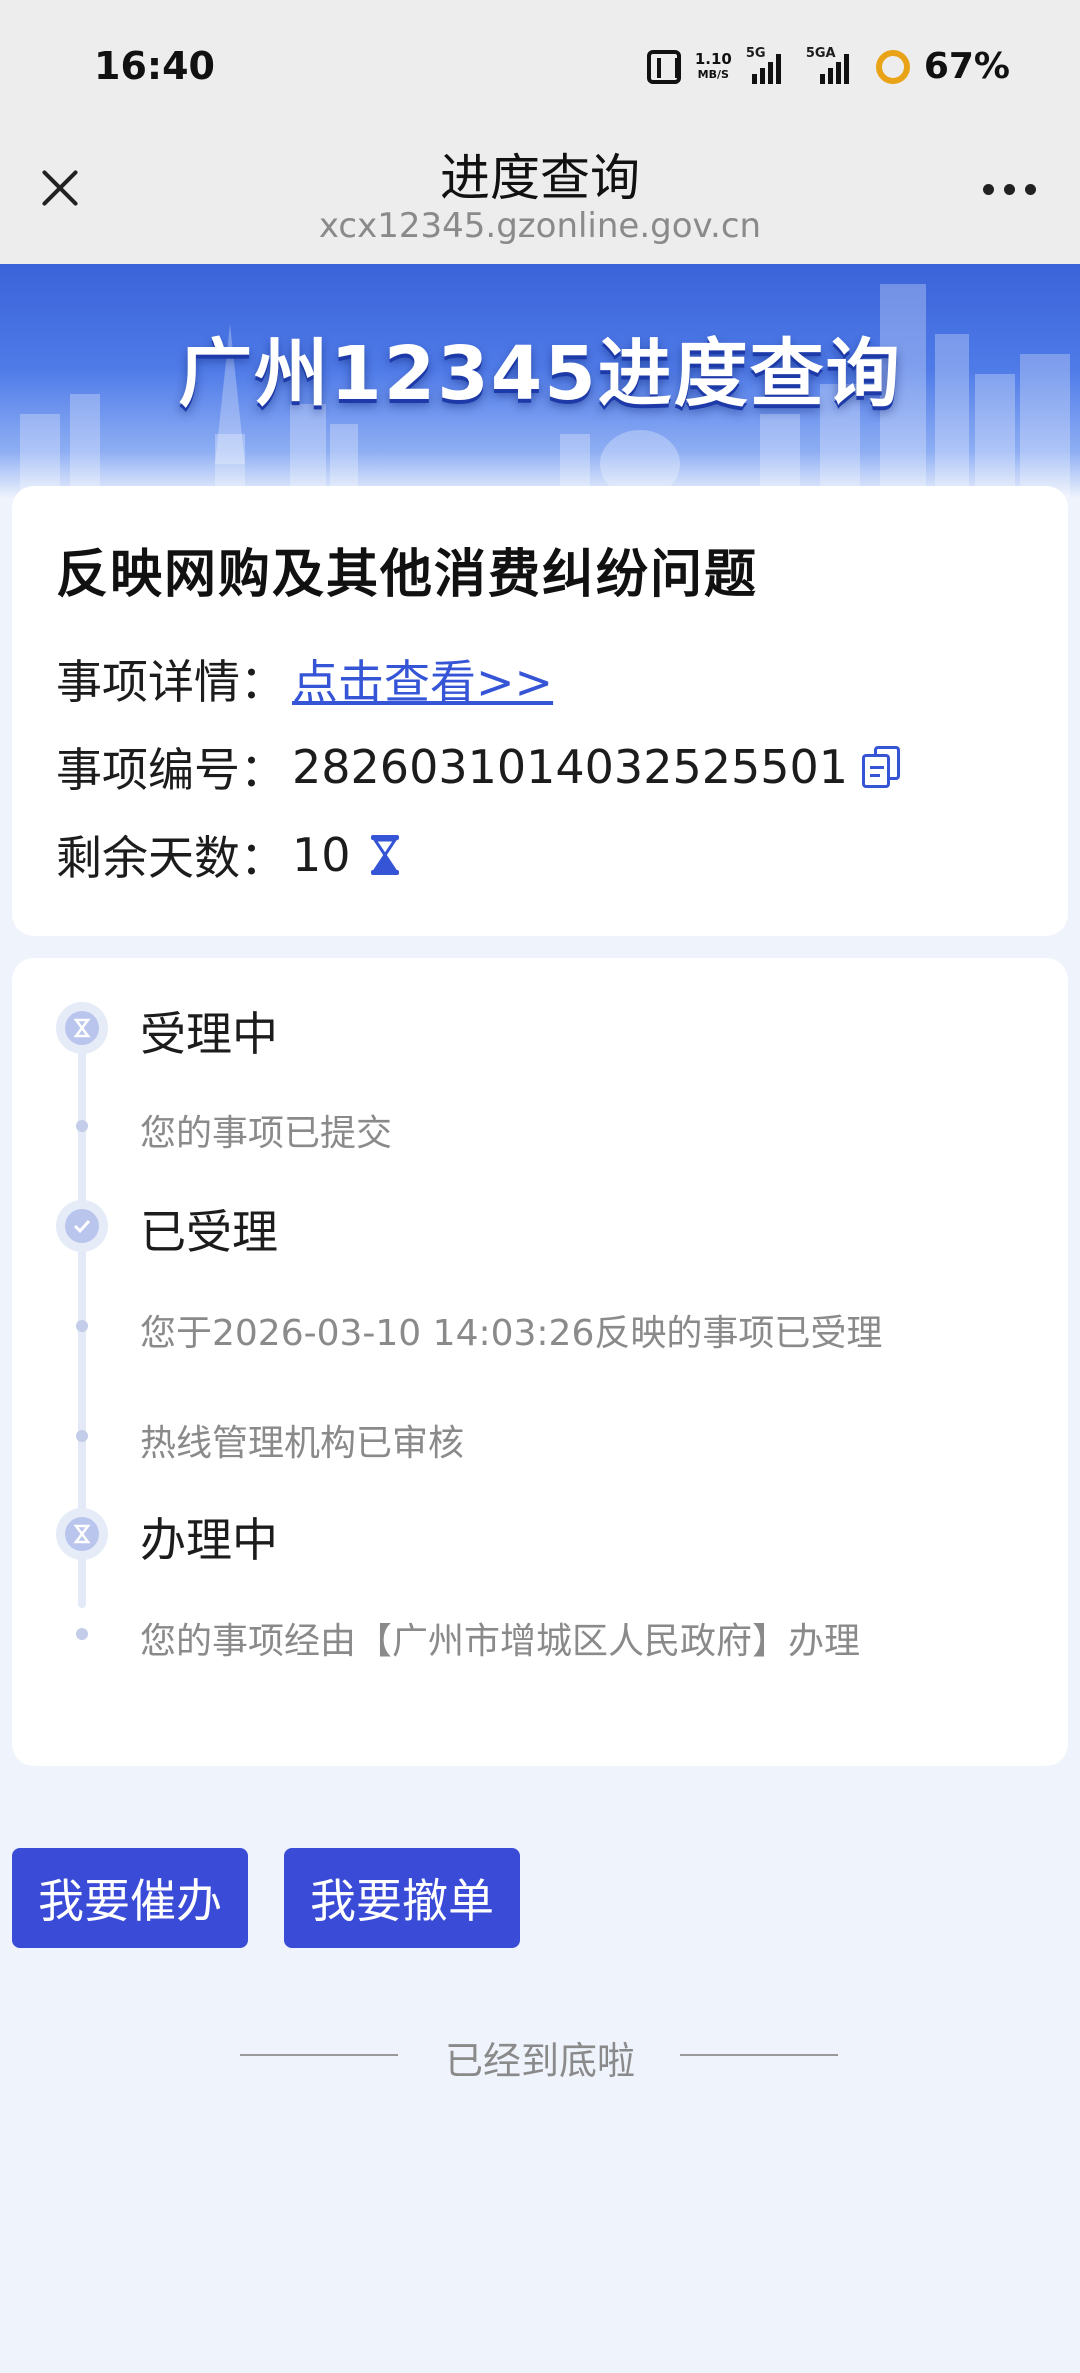  I want to click on copy-icon, so click(882, 767).